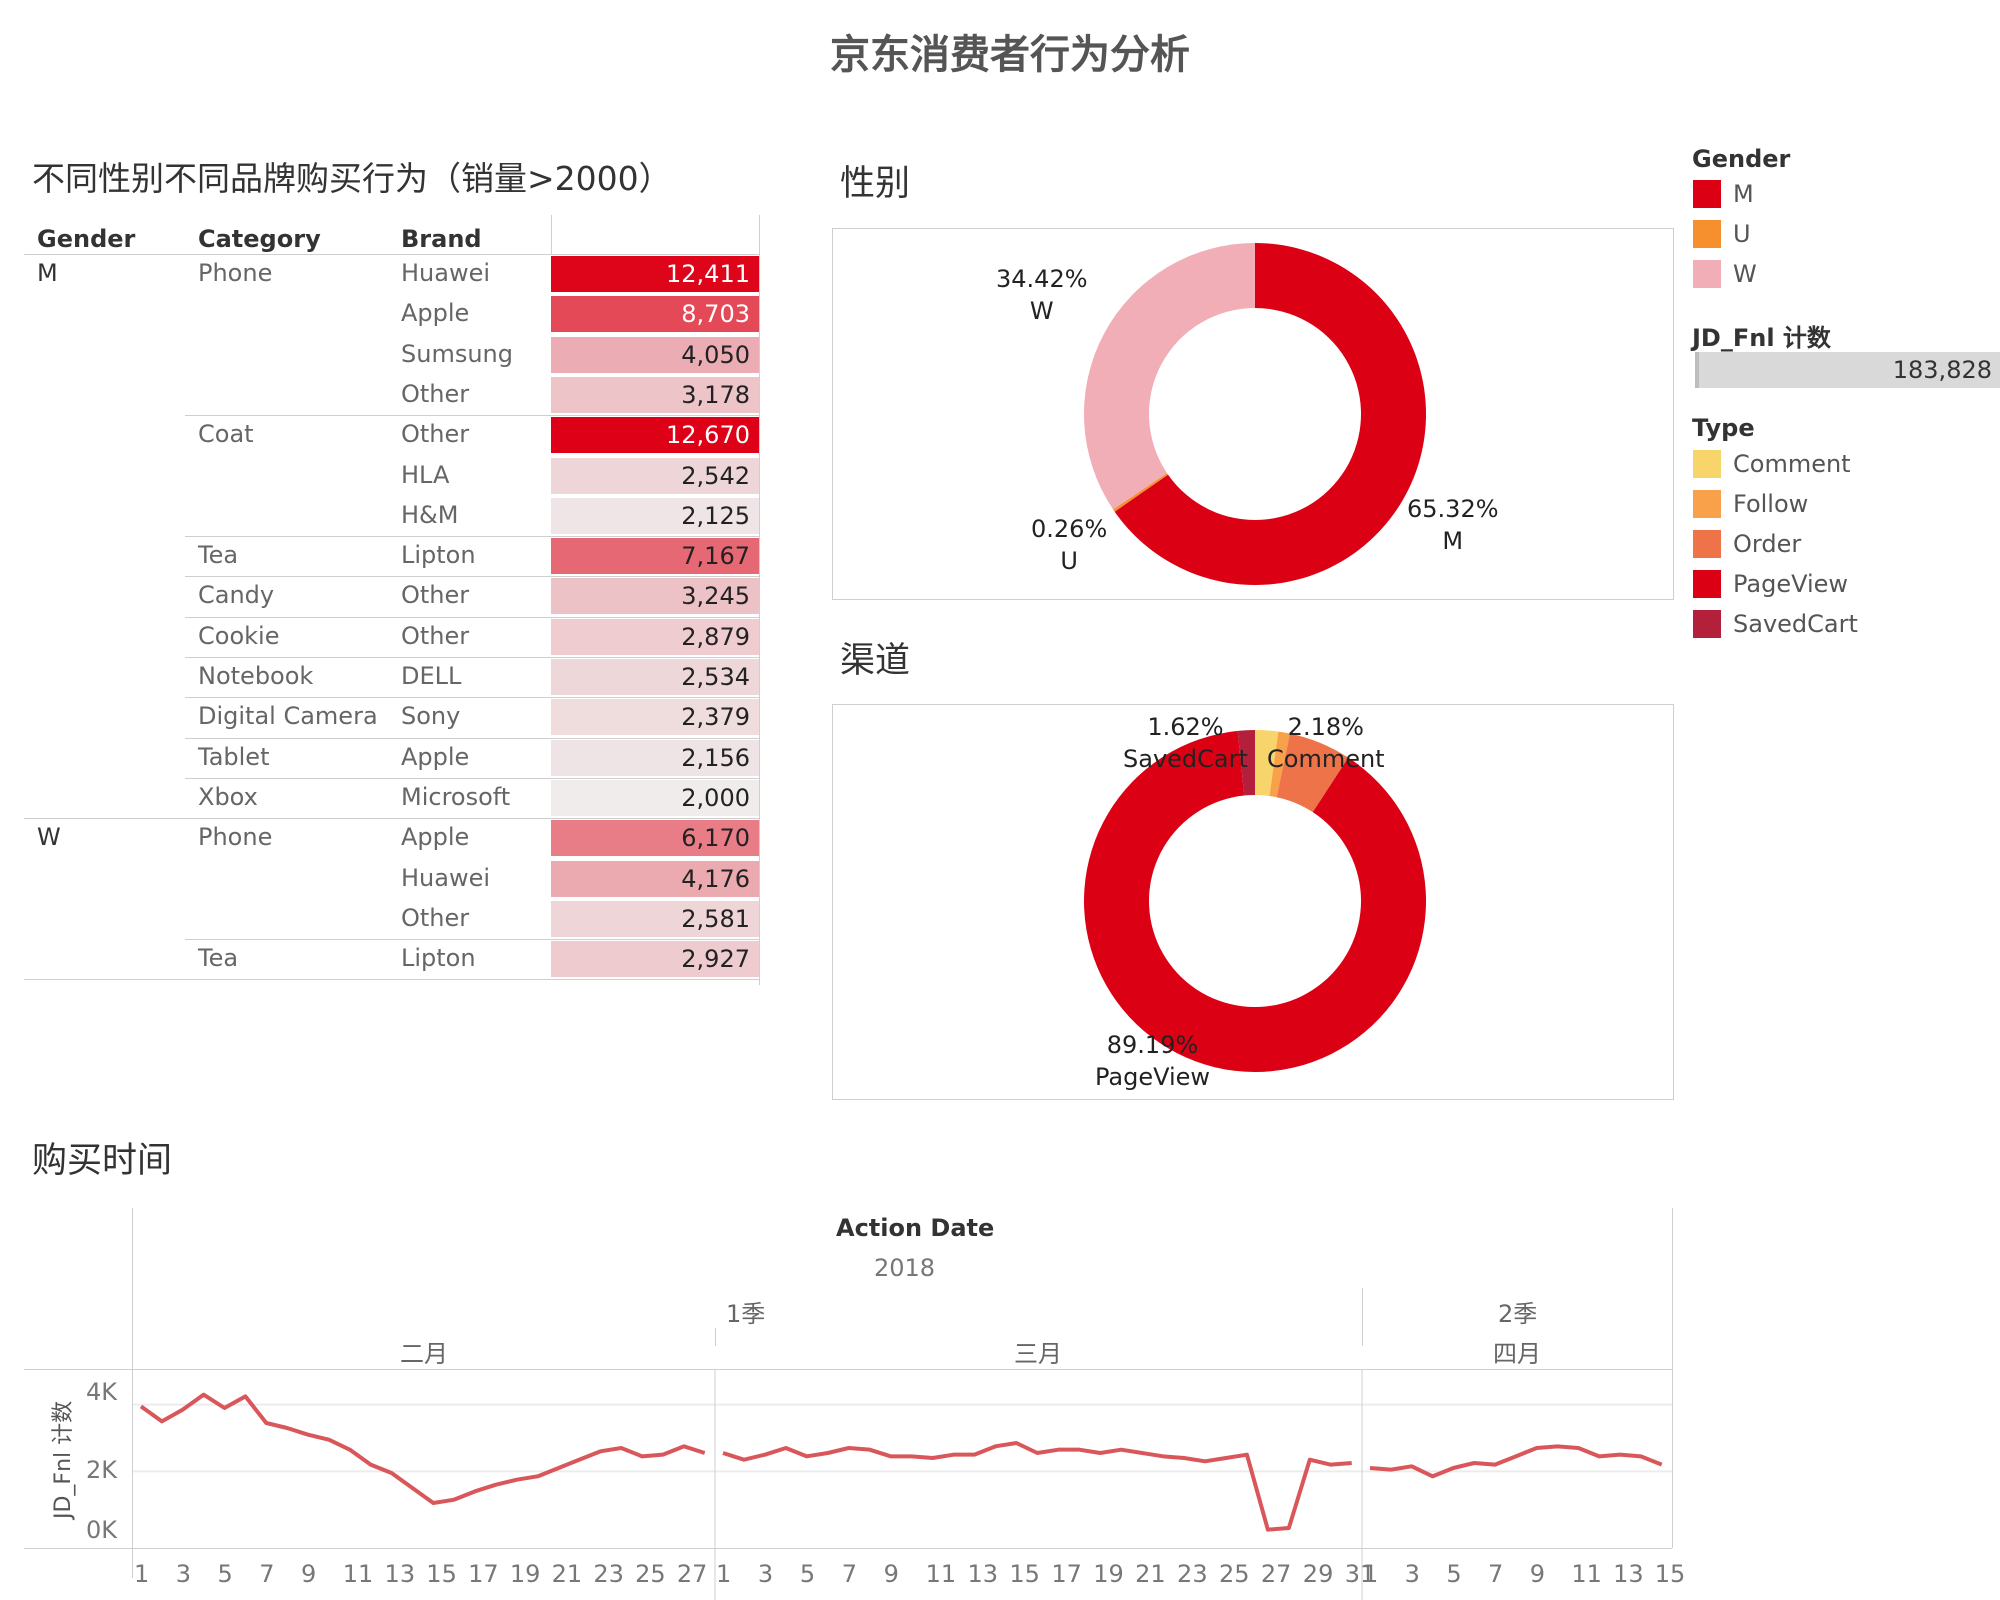  I want to click on xtick-feb: 15, so click(441, 1574).